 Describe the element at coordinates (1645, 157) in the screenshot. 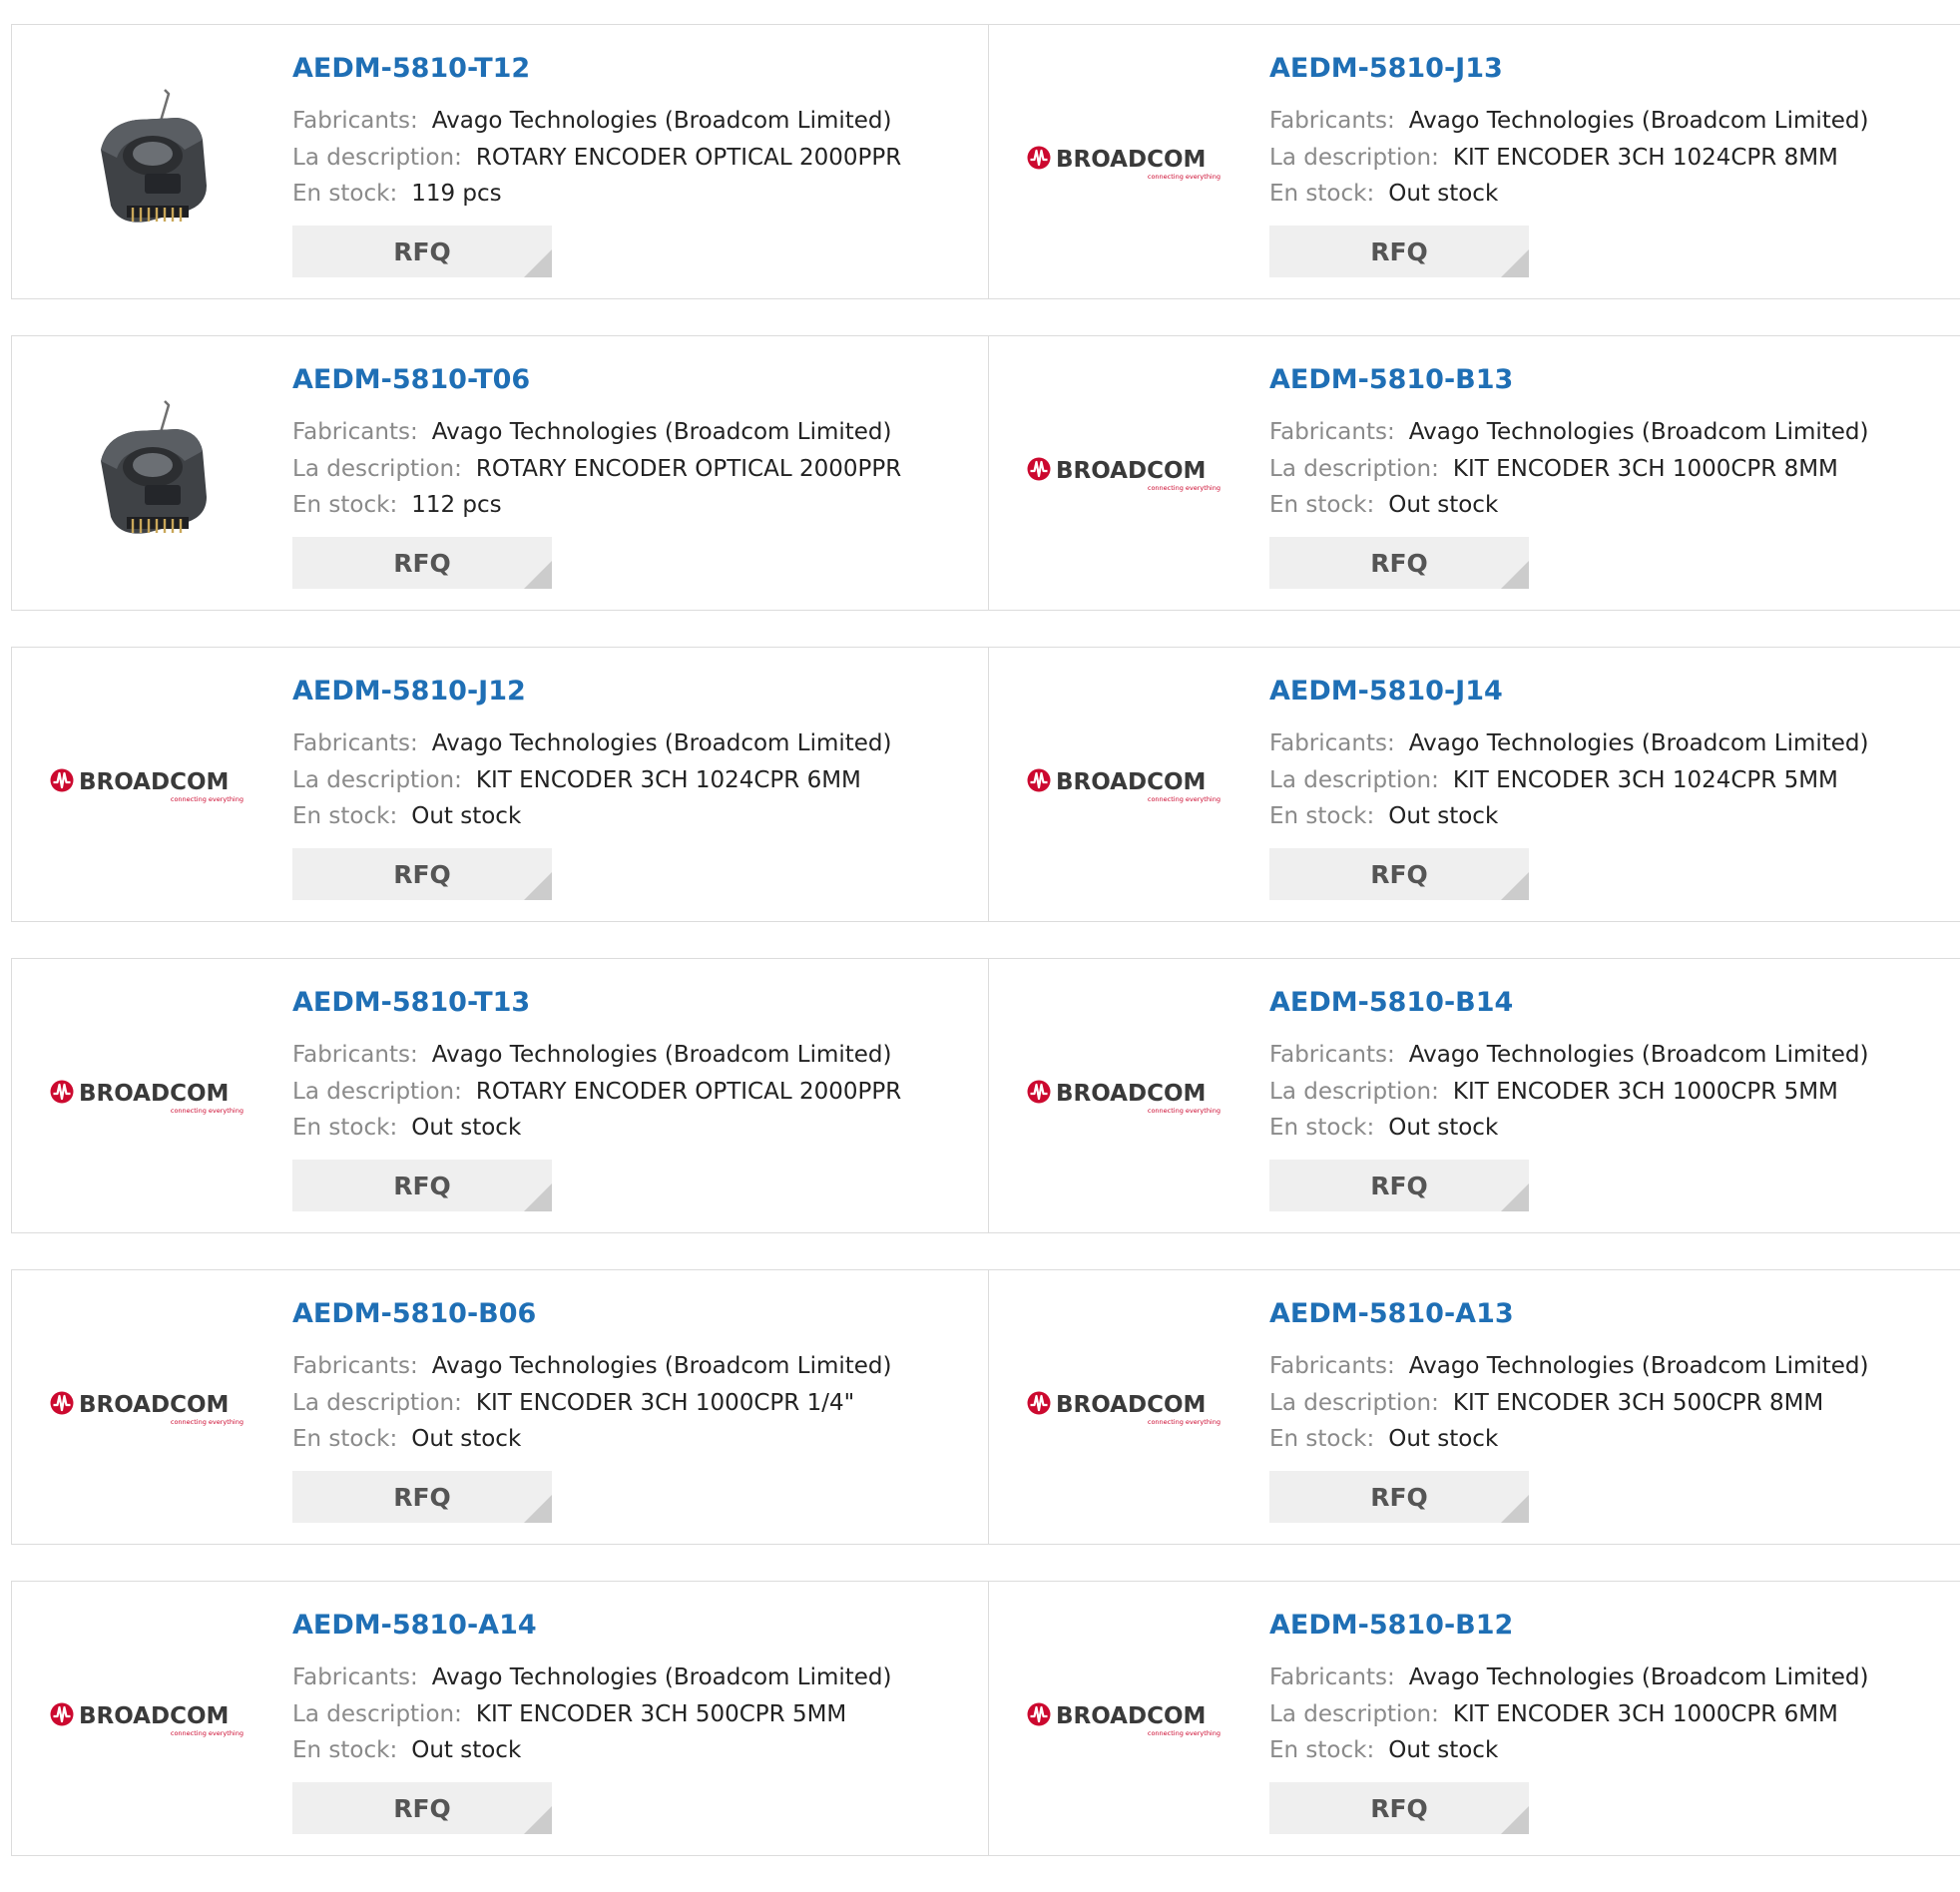

I see `description-value: KIT ENCODER 3CH 1024CPR 8MM` at that location.